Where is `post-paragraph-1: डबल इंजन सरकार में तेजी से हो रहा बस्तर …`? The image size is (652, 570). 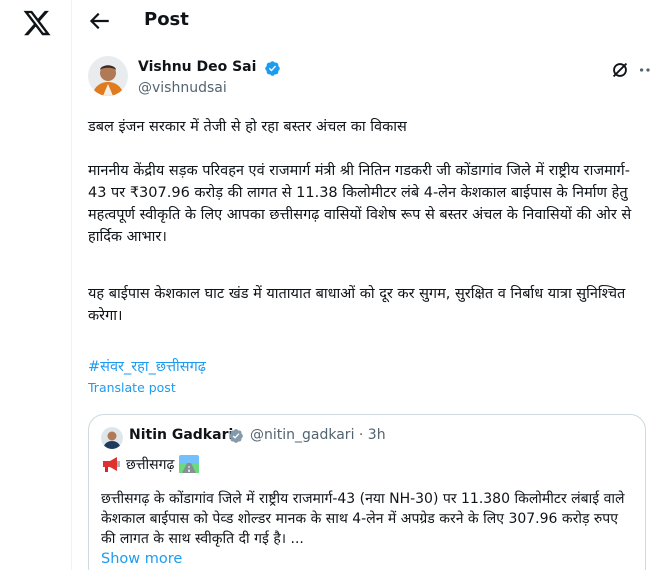
post-paragraph-1: डबल इंजन सरकार में तेजी से हो रहा बस्तर … is located at coordinates (247, 127).